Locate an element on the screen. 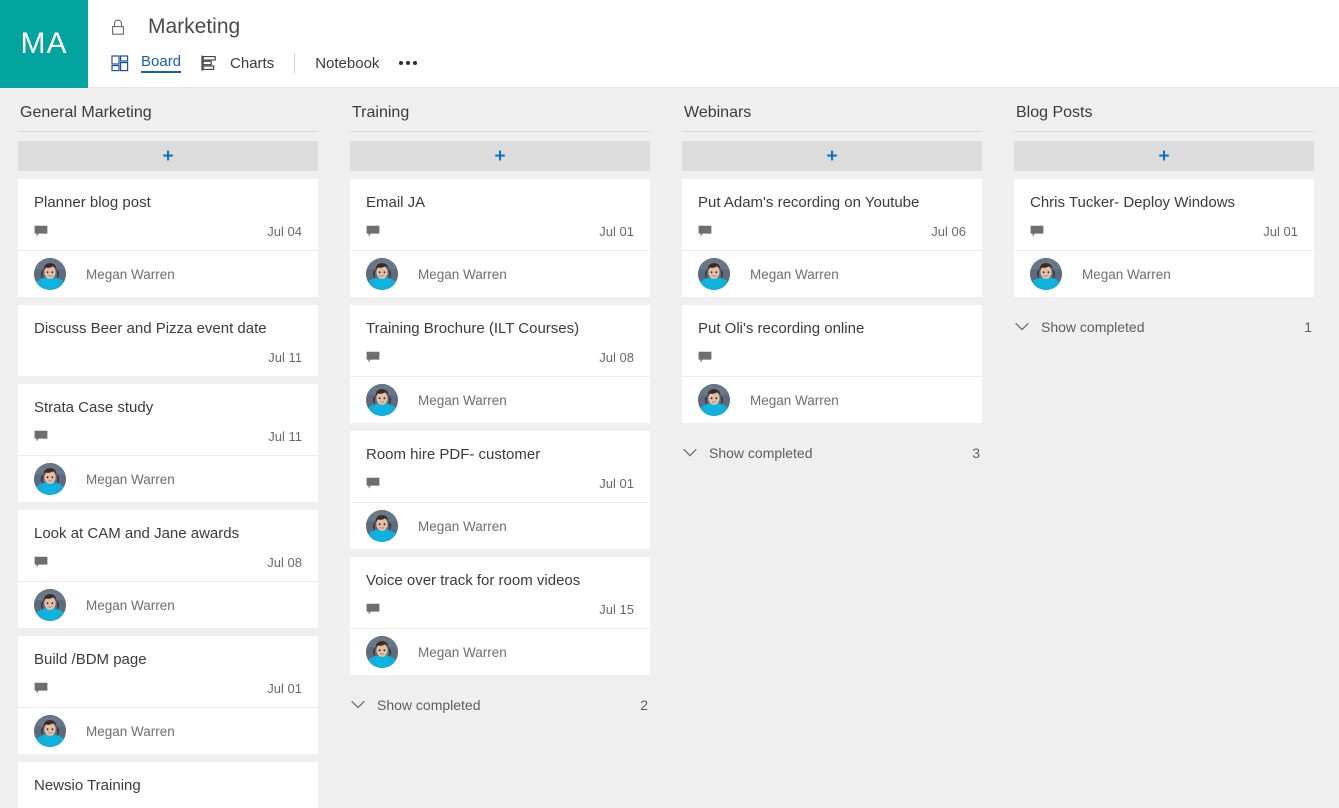 Image resolution: width=1339 pixels, height=808 pixels. title-row: Marketing is located at coordinates (724, 23).